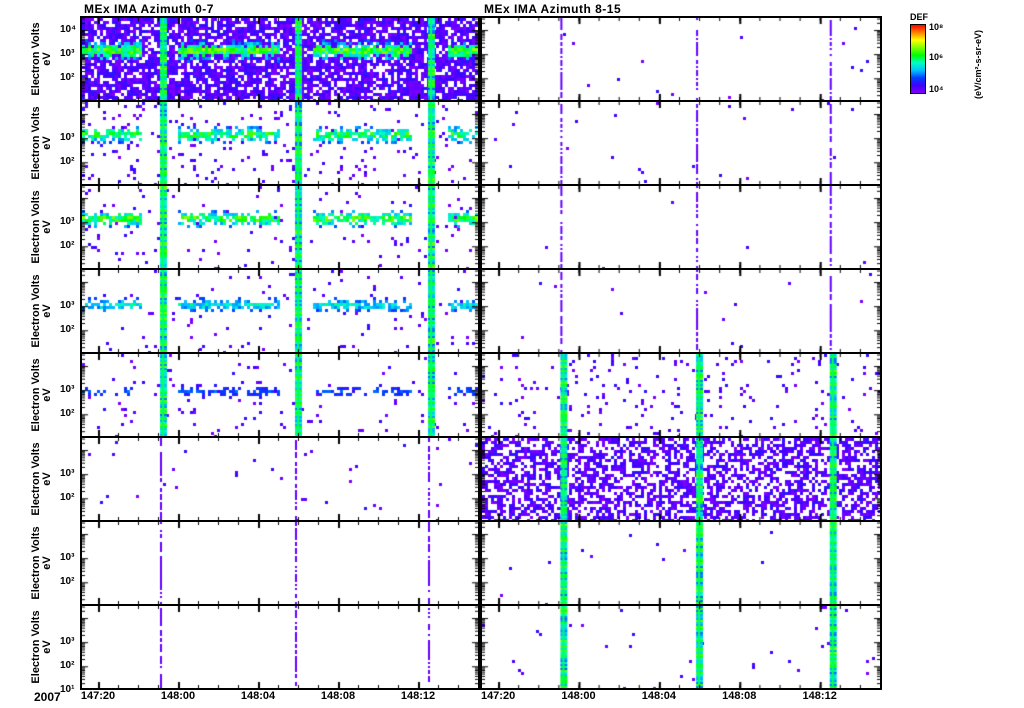 The height and width of the screenshot is (708, 1024). I want to click on colorbar-tick: 10⁴, so click(936, 89).